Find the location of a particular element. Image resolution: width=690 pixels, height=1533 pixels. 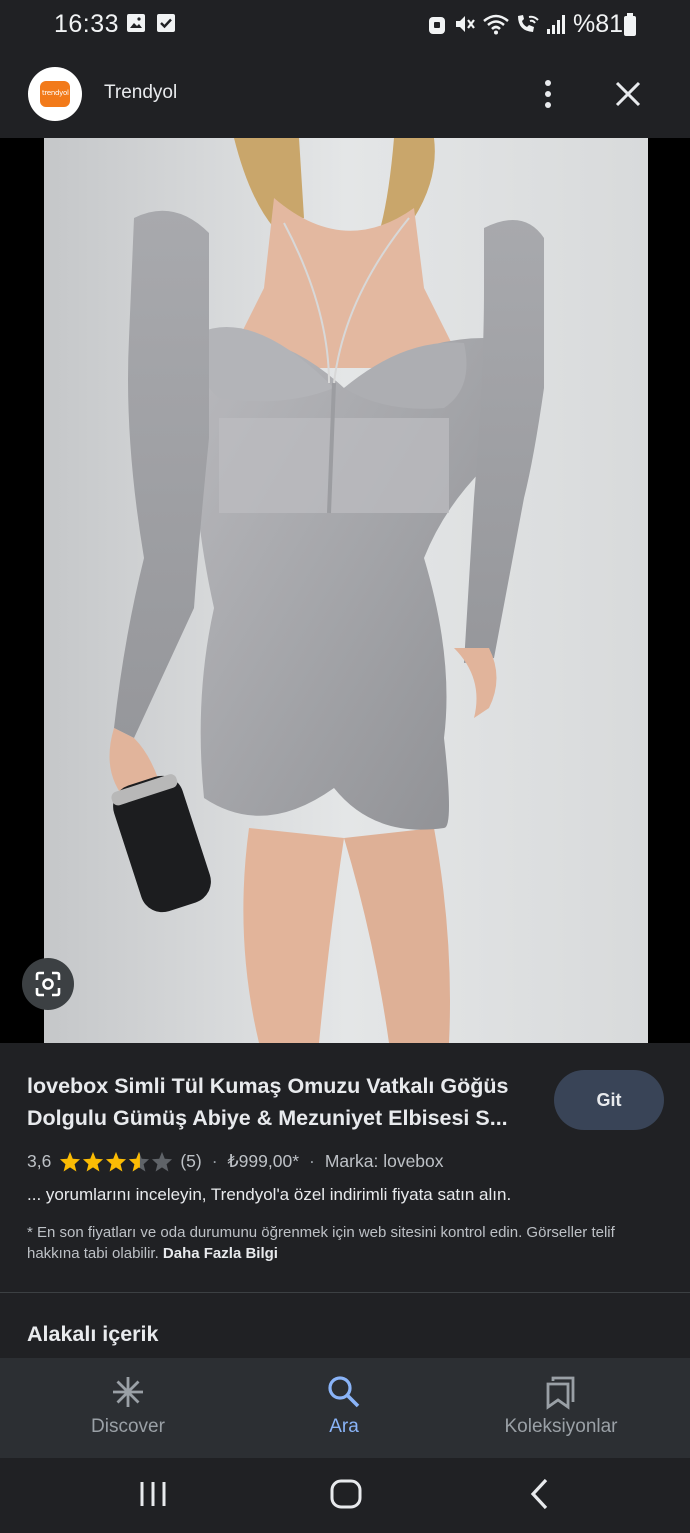

wifi-calling-icon is located at coordinates (528, 23).